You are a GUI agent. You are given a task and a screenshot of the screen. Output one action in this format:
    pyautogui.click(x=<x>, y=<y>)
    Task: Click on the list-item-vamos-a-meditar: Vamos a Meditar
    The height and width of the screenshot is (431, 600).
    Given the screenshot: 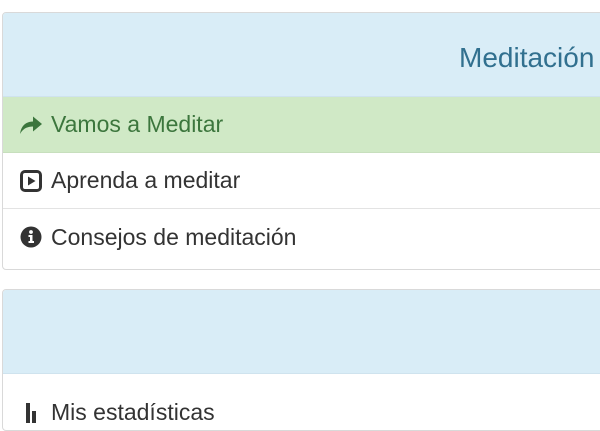 What is the action you would take?
    pyautogui.click(x=301, y=125)
    